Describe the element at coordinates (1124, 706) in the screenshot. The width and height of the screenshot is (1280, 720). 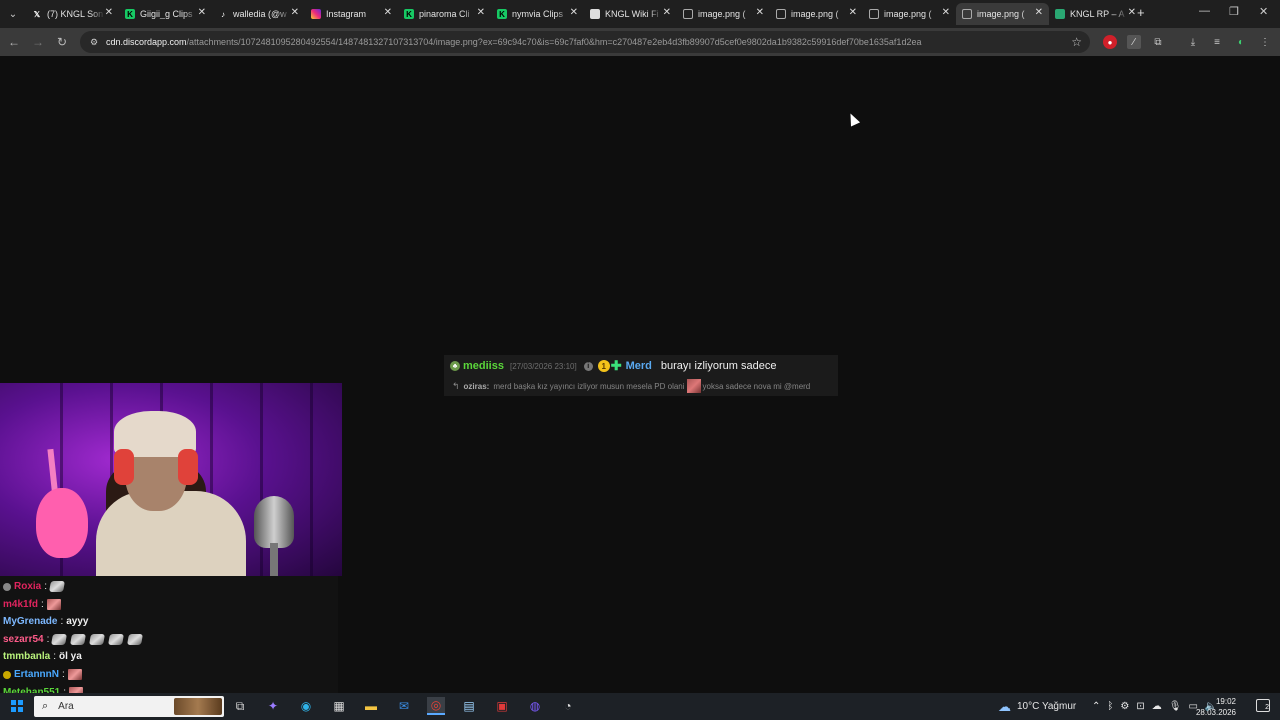
I see `steam-tray-icon: ⚙` at that location.